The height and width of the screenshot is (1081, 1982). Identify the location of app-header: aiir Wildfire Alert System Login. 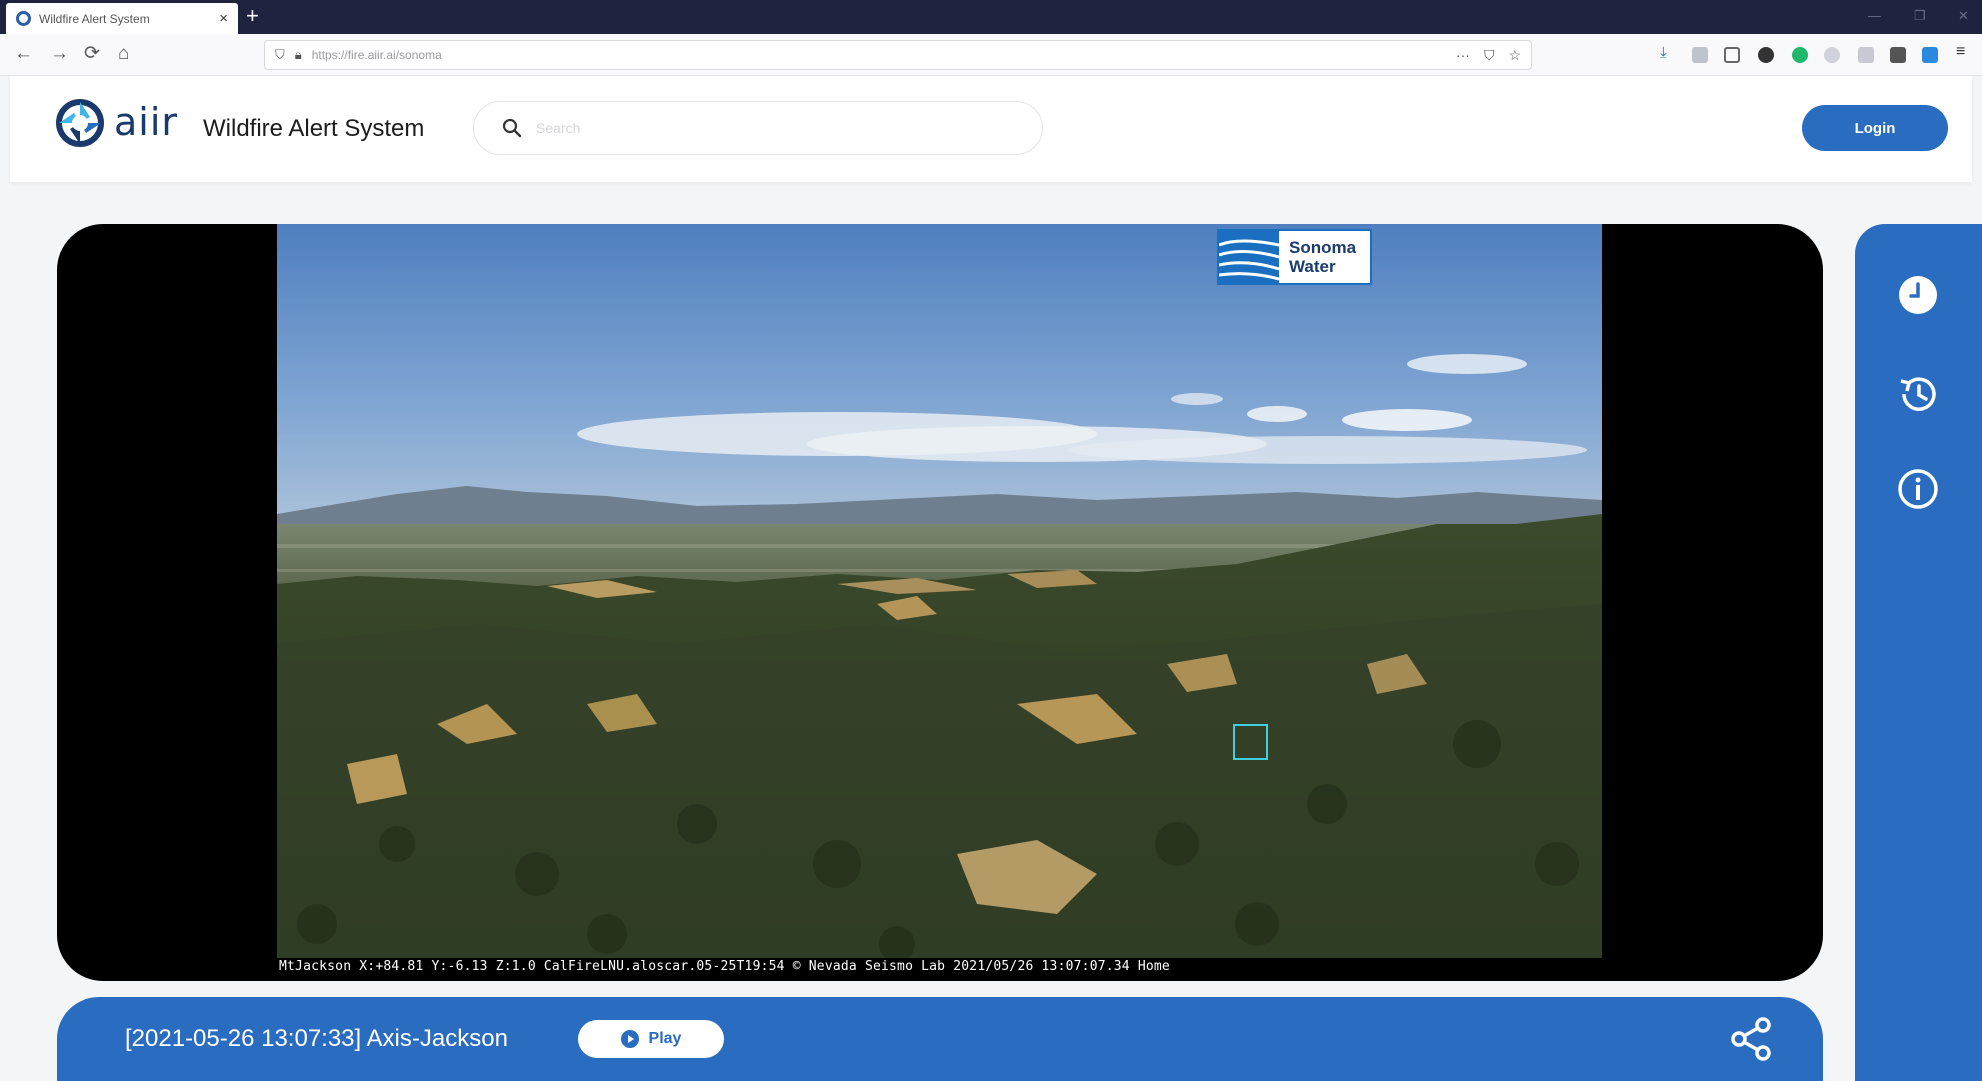
(991, 129).